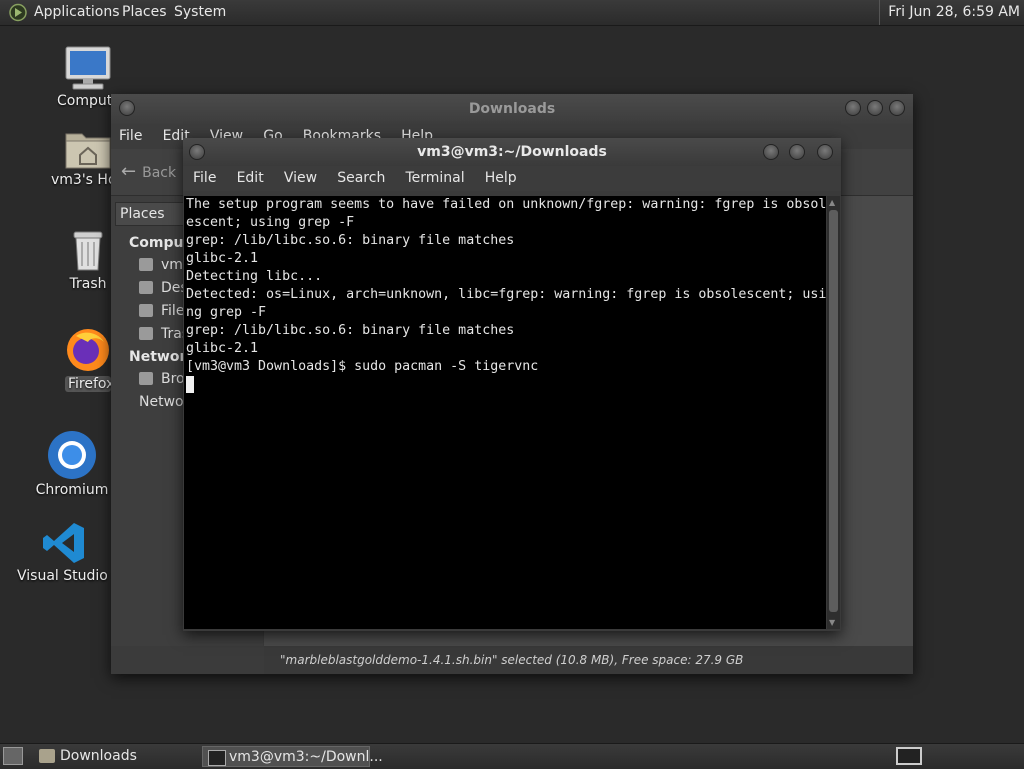 This screenshot has height=769, width=1024. I want to click on back-label: Back, so click(159, 173).